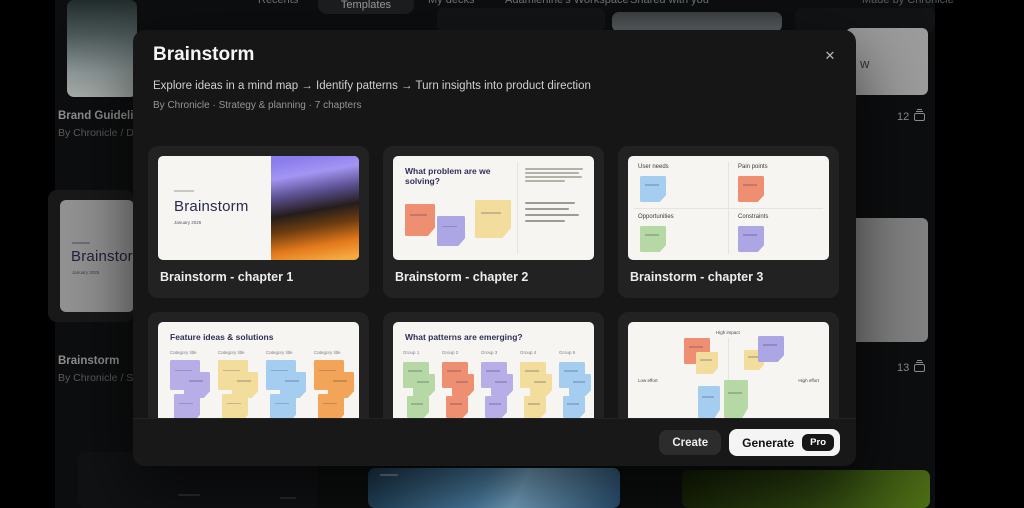 The width and height of the screenshot is (1024, 508). What do you see at coordinates (753, 167) in the screenshot?
I see `quadrant-label: Pain points` at bounding box center [753, 167].